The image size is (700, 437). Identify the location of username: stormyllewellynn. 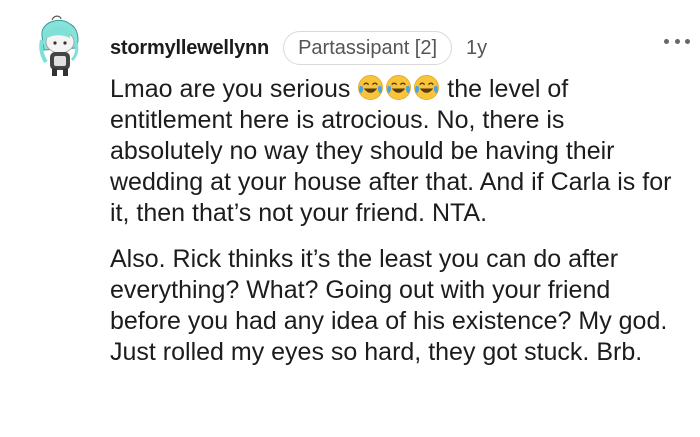
(189, 48).